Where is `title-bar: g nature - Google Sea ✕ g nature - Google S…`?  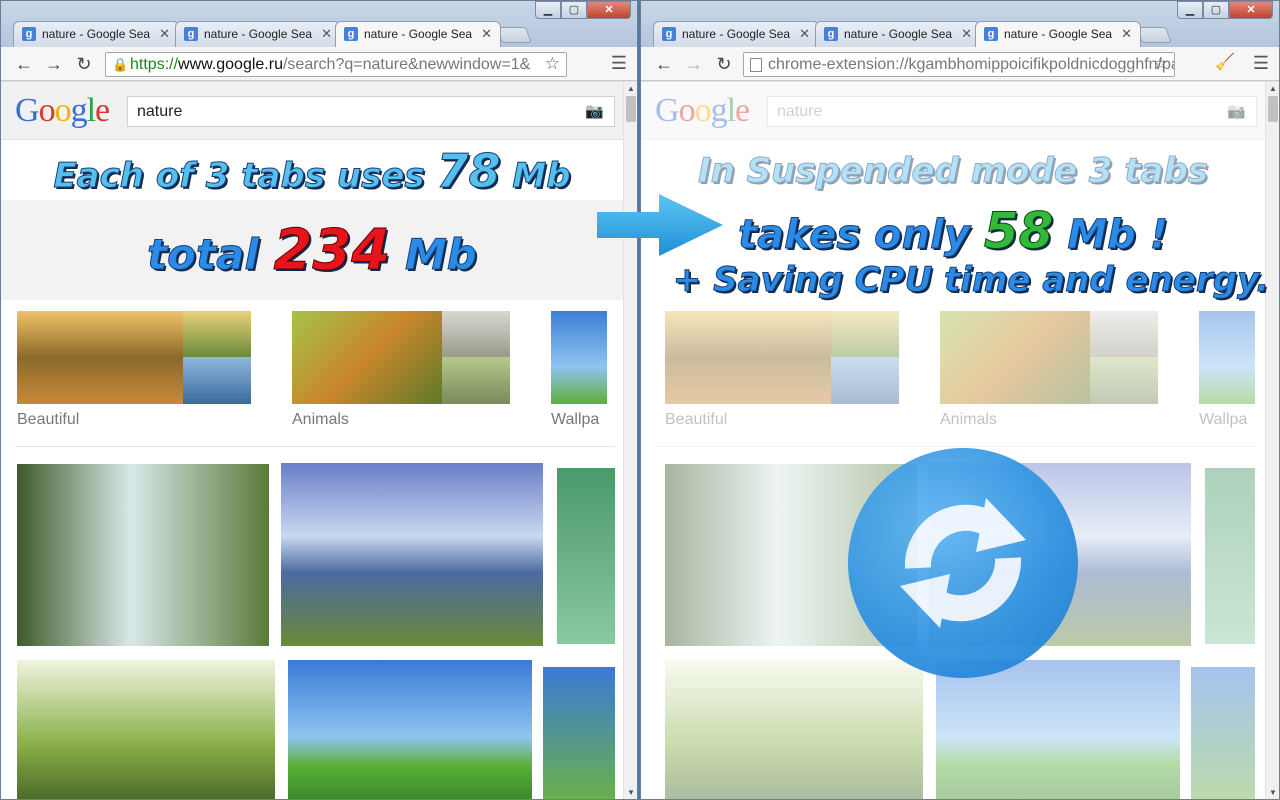 title-bar: g nature - Google Sea ✕ g nature - Google S… is located at coordinates (960, 24).